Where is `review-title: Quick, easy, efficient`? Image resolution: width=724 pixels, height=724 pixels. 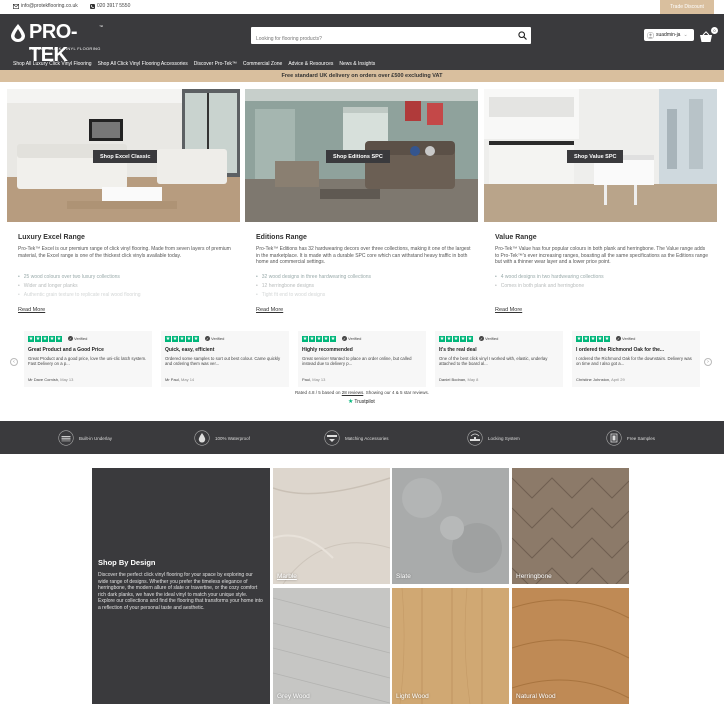
review-title: Quick, easy, efficient is located at coordinates (190, 350).